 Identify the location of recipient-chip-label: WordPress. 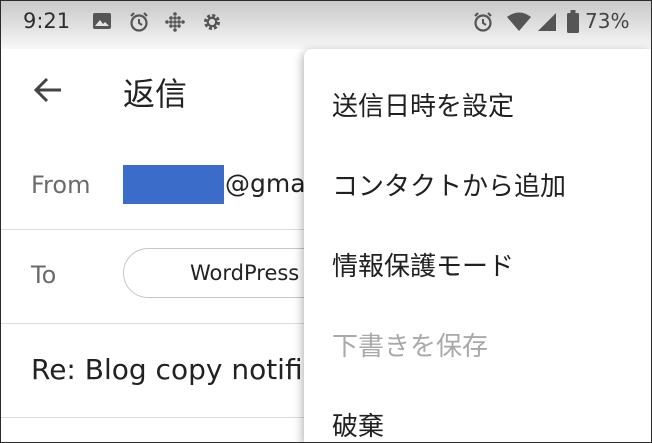
(245, 273).